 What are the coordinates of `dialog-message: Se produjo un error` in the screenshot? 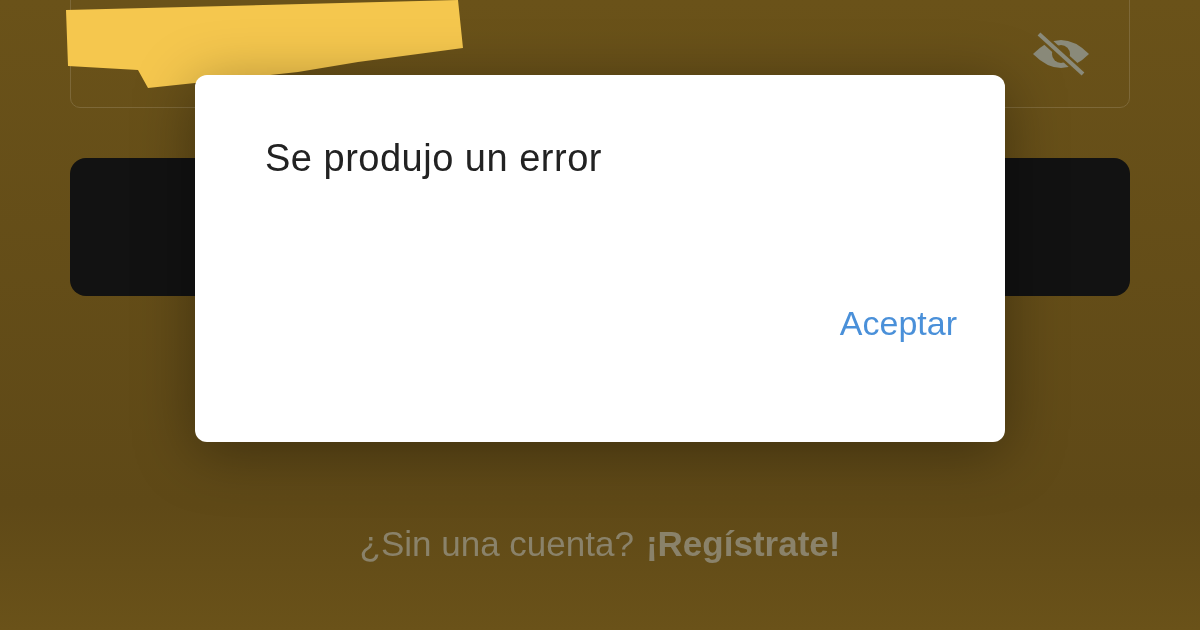 It's located at (434, 158).